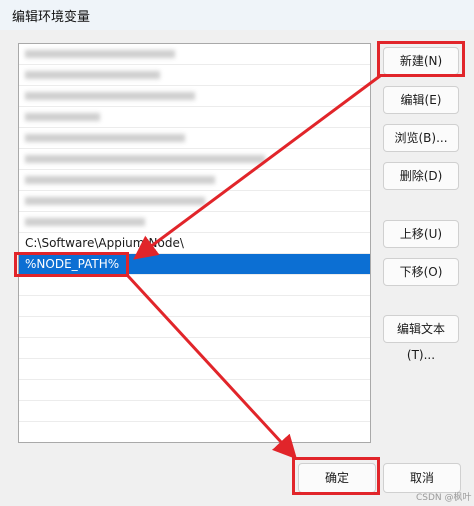 This screenshot has width=474, height=506. I want to click on list-item-selected: %NODE_PATH%, so click(194, 264).